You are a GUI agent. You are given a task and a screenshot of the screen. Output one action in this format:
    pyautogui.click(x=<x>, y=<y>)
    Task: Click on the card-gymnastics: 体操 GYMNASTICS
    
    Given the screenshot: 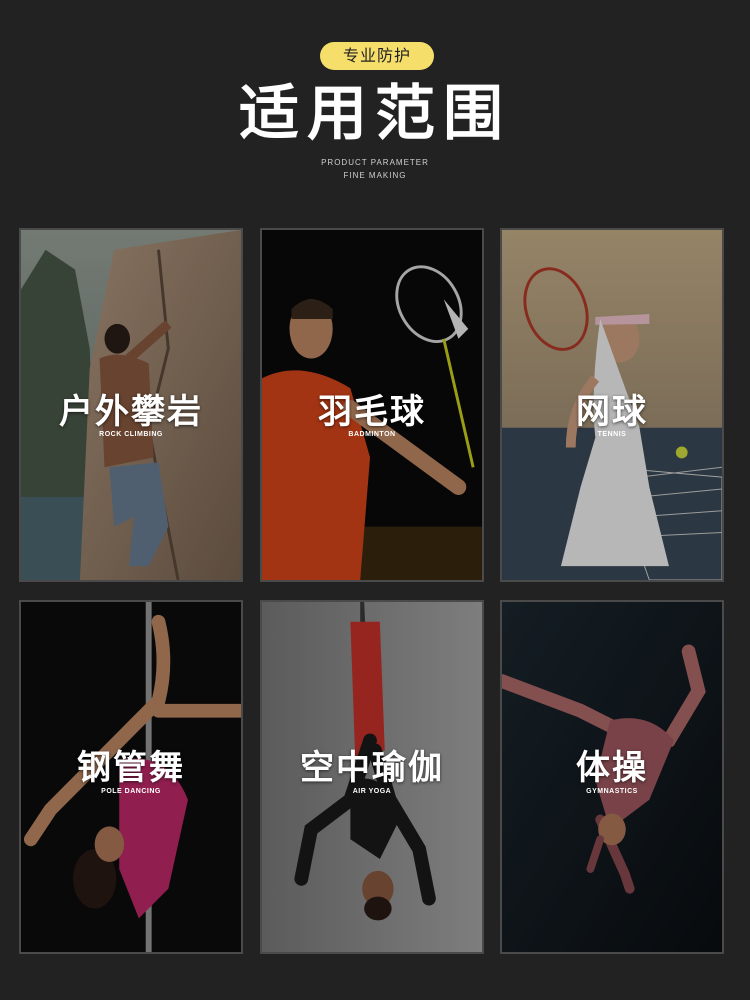 What is the action you would take?
    pyautogui.click(x=612, y=777)
    